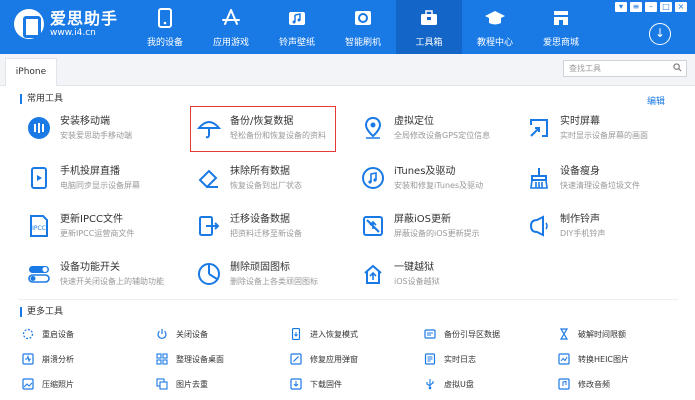 The width and height of the screenshot is (695, 400). Describe the element at coordinates (430, 384) in the screenshot. I see `usb-icon` at that location.